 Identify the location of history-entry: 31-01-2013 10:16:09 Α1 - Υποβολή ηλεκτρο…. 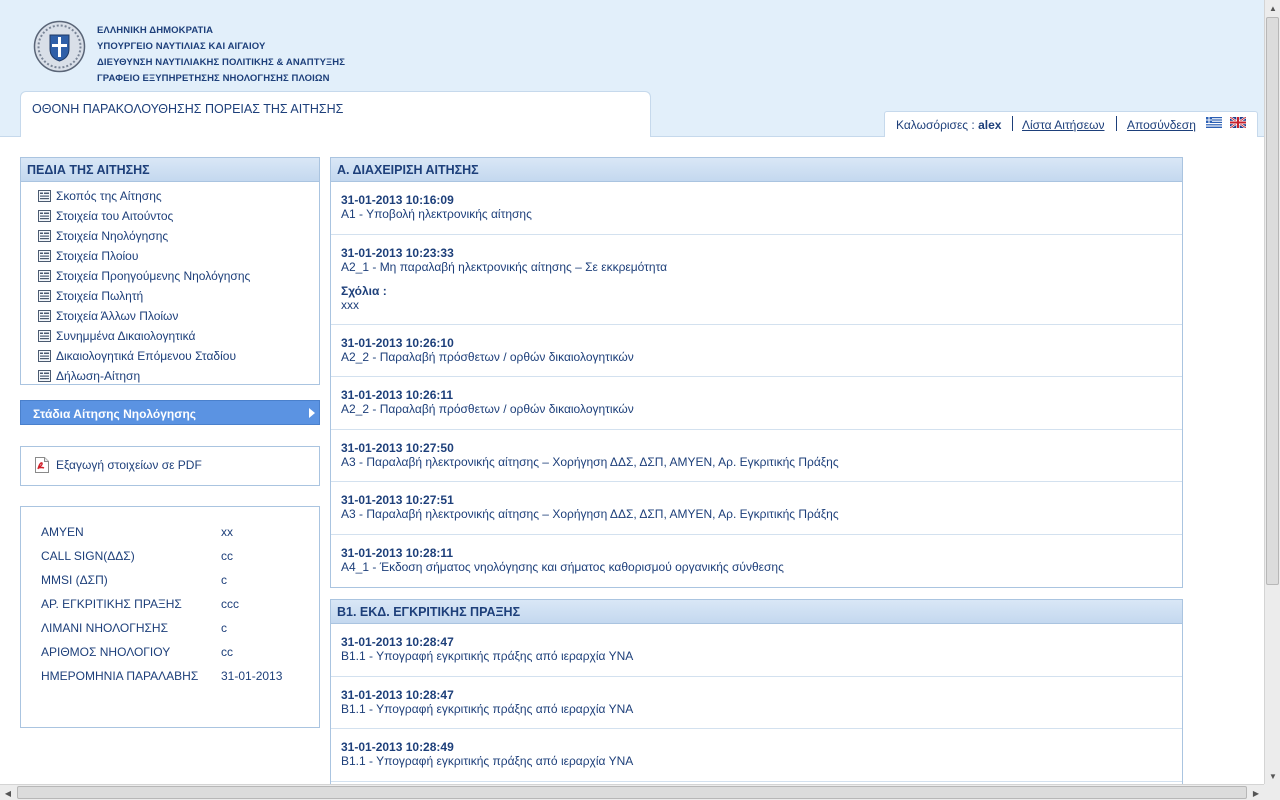
(756, 208).